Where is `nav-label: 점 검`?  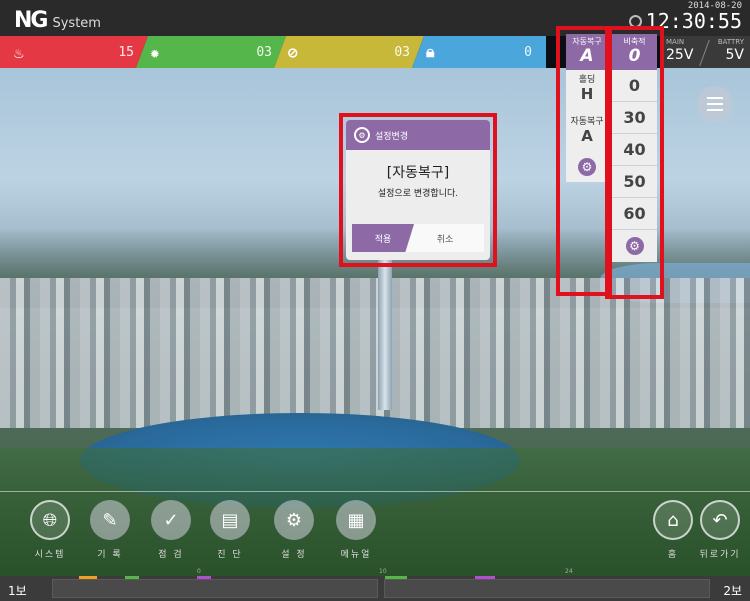
nav-label: 점 검 is located at coordinates (171, 555).